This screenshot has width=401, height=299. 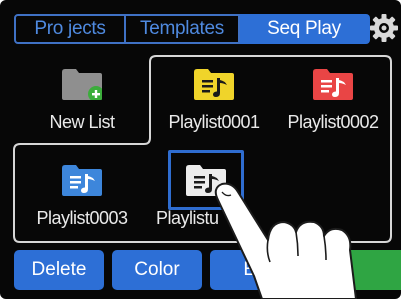 What do you see at coordinates (59, 270) in the screenshot?
I see `delete-button: Delete` at bounding box center [59, 270].